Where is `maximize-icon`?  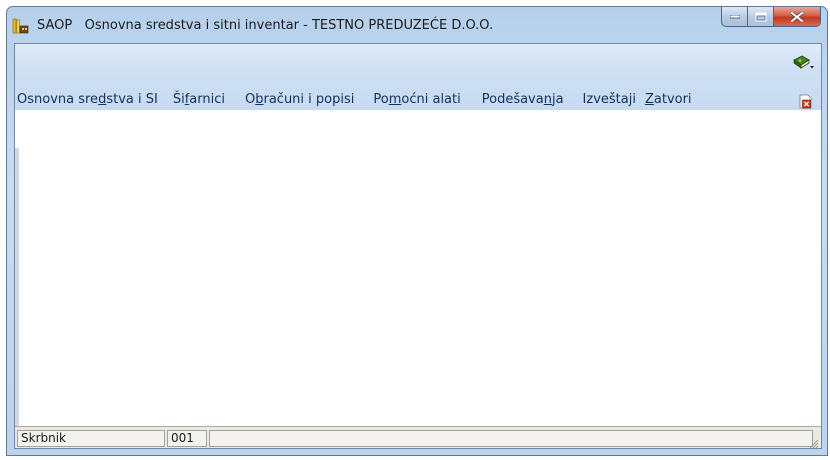 maximize-icon is located at coordinates (760, 16).